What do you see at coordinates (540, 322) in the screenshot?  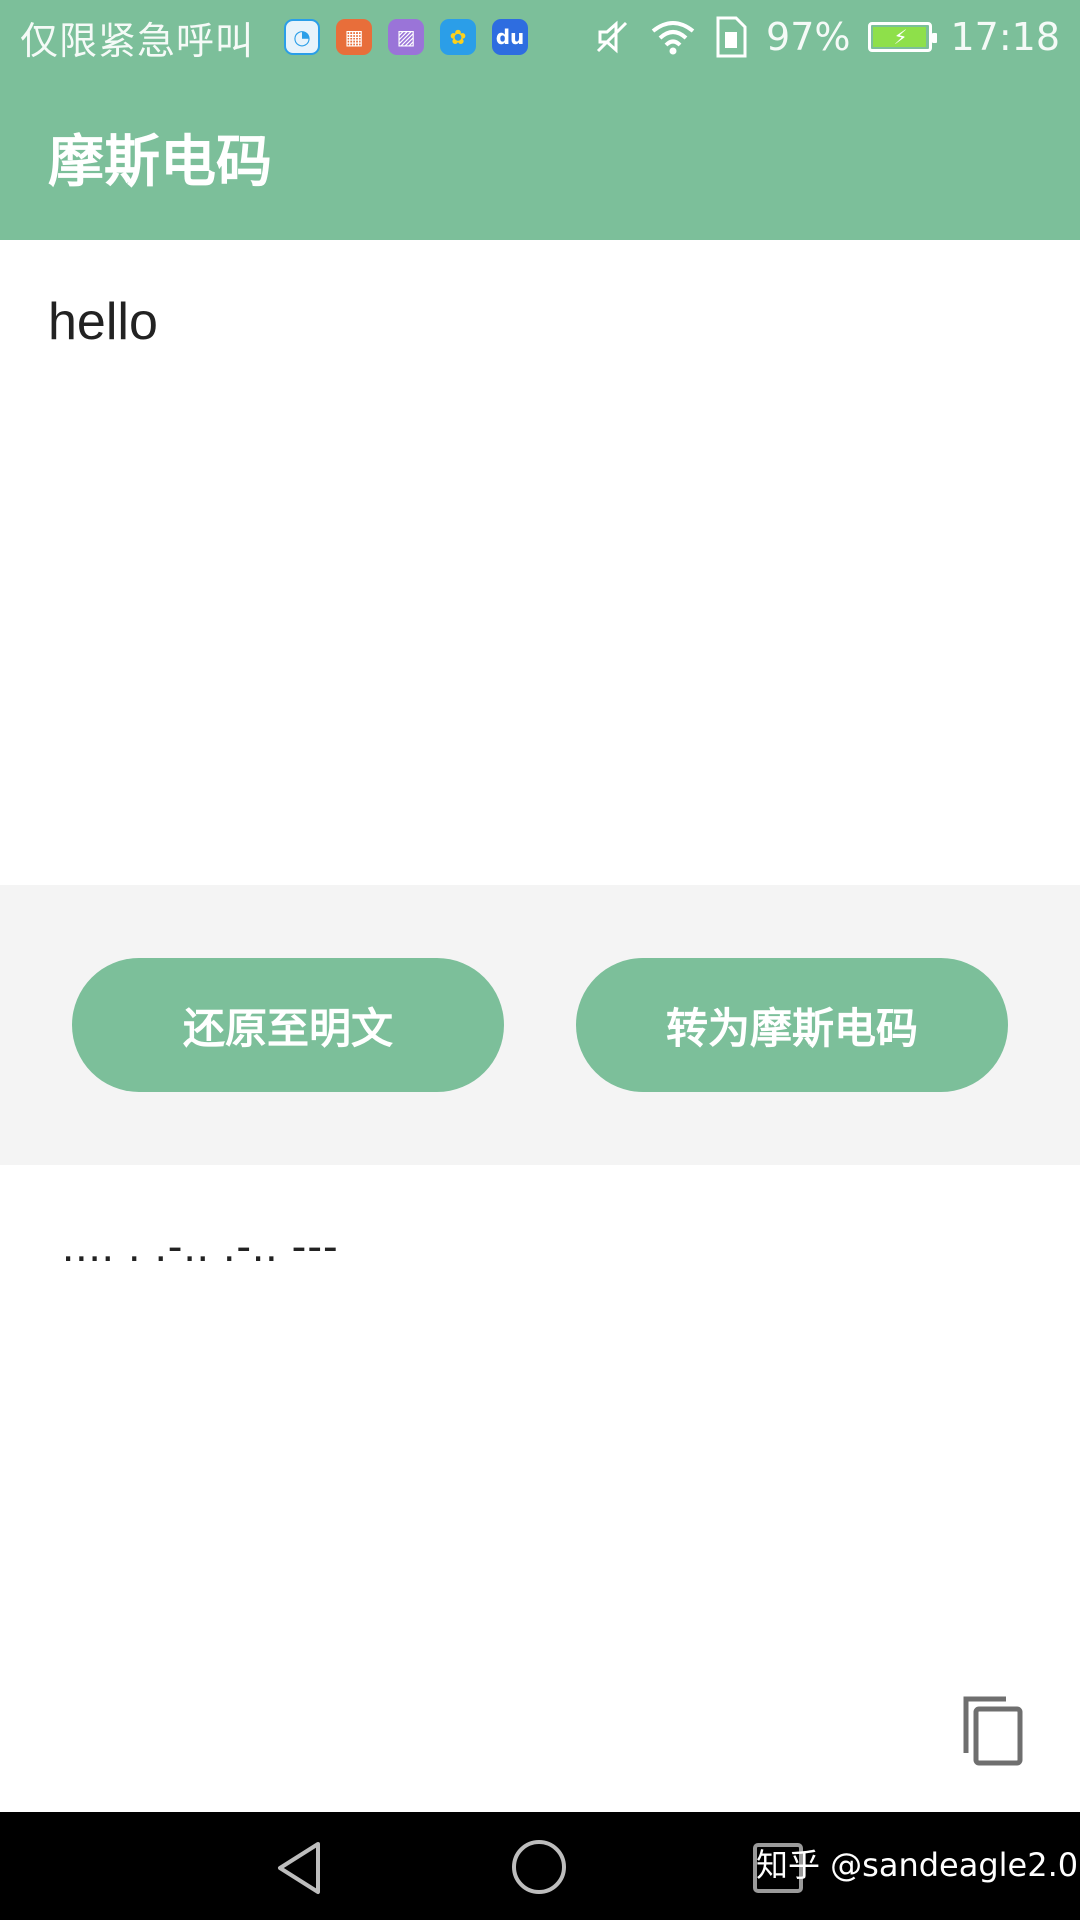 I see `plaintext-input` at bounding box center [540, 322].